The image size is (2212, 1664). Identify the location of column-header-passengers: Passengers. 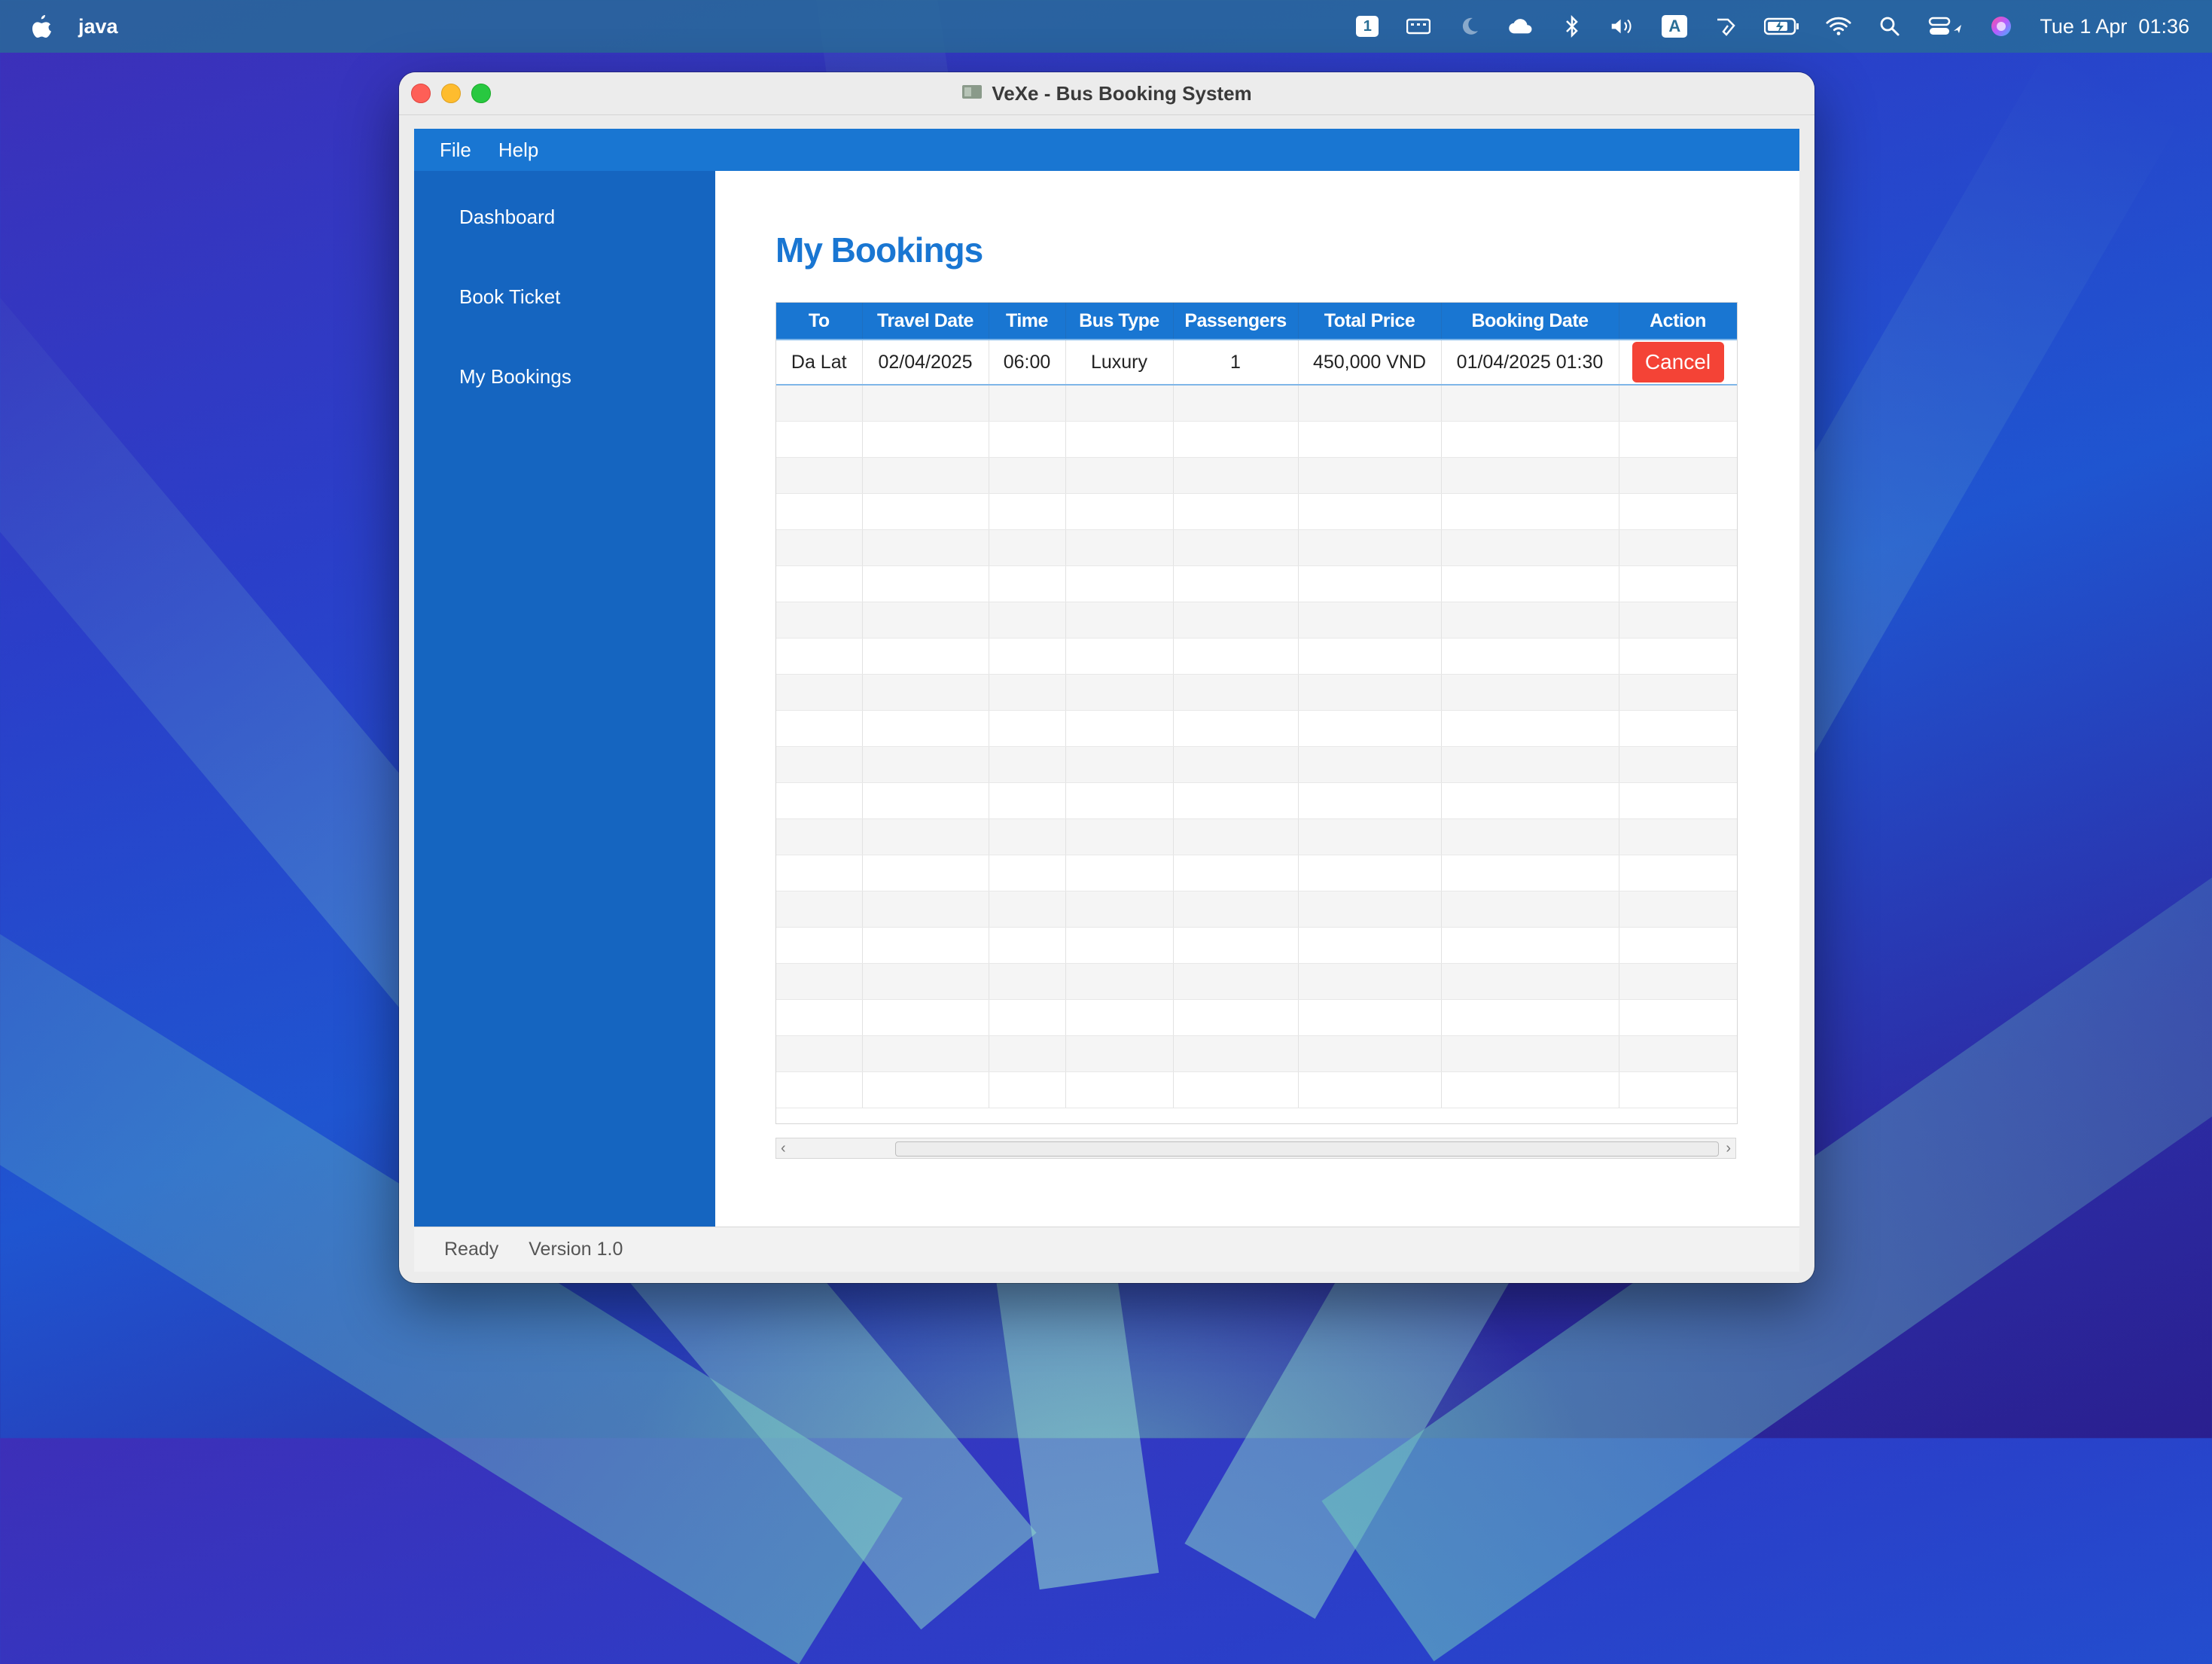
(1236, 321).